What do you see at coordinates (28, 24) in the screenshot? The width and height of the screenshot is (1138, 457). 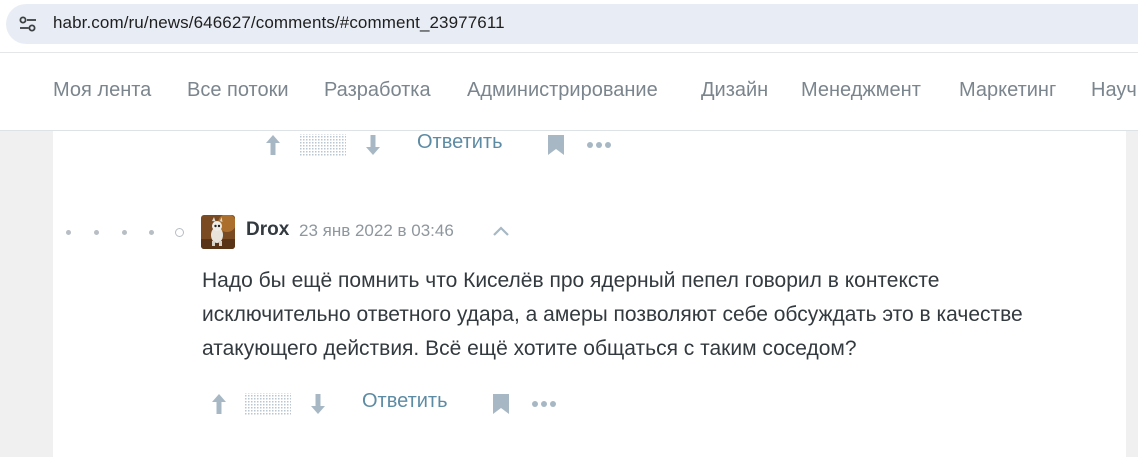 I see `tune-icon` at bounding box center [28, 24].